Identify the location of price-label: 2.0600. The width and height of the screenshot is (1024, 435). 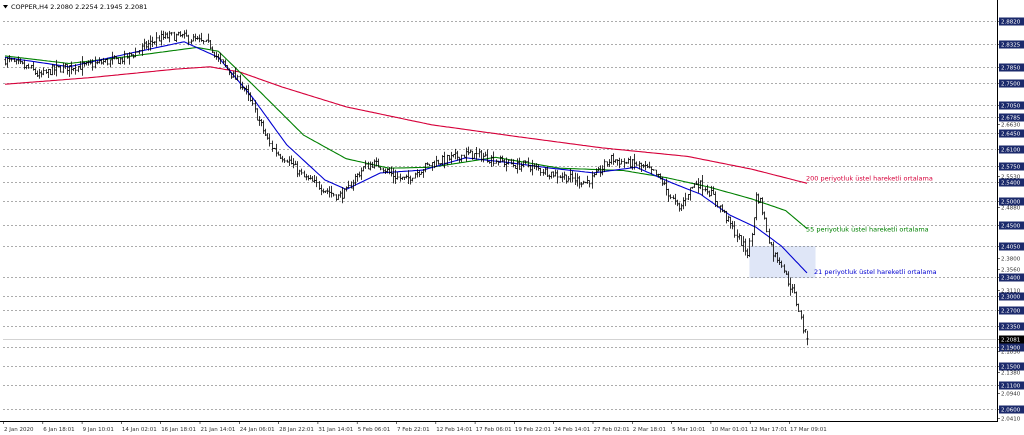
(1011, 411).